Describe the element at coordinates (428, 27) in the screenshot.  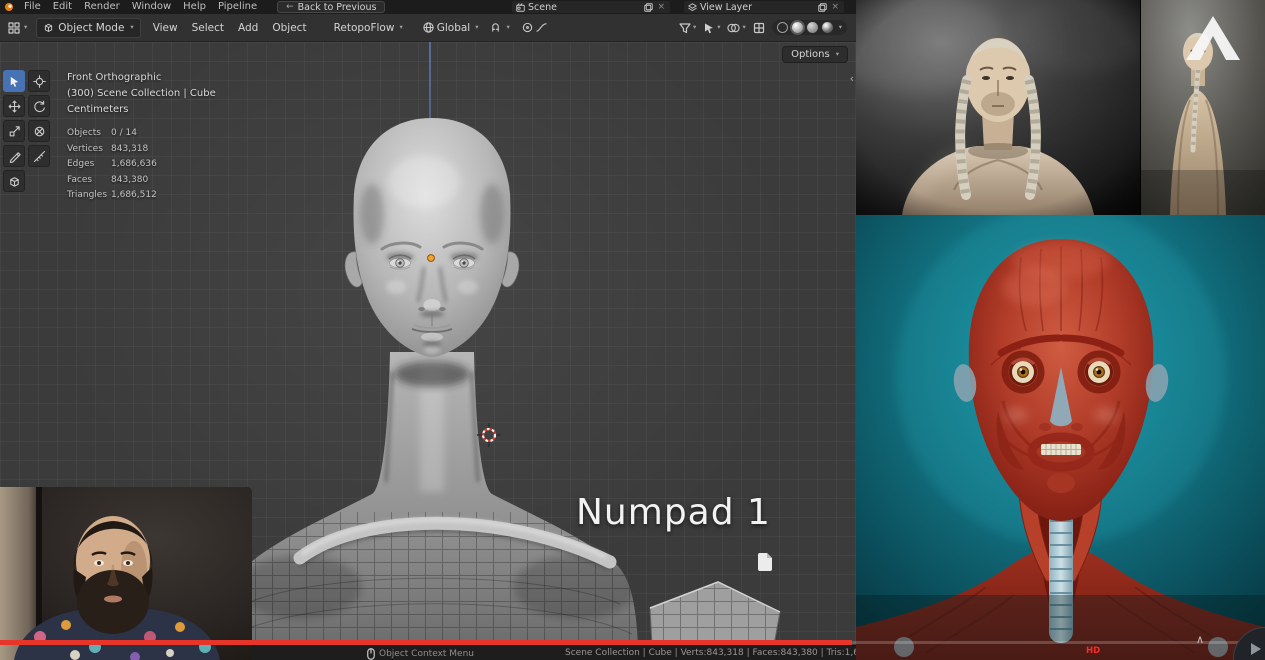
I see `globe-icon` at that location.